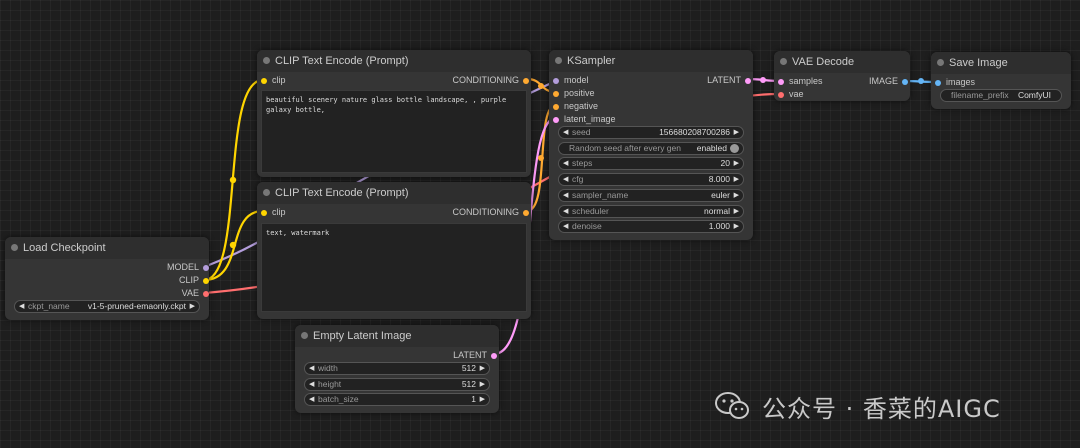  I want to click on ckpt-name-combo: ◀ ckpt_name v1-5-pruned-emaonly.ckpt ▶, so click(107, 306).